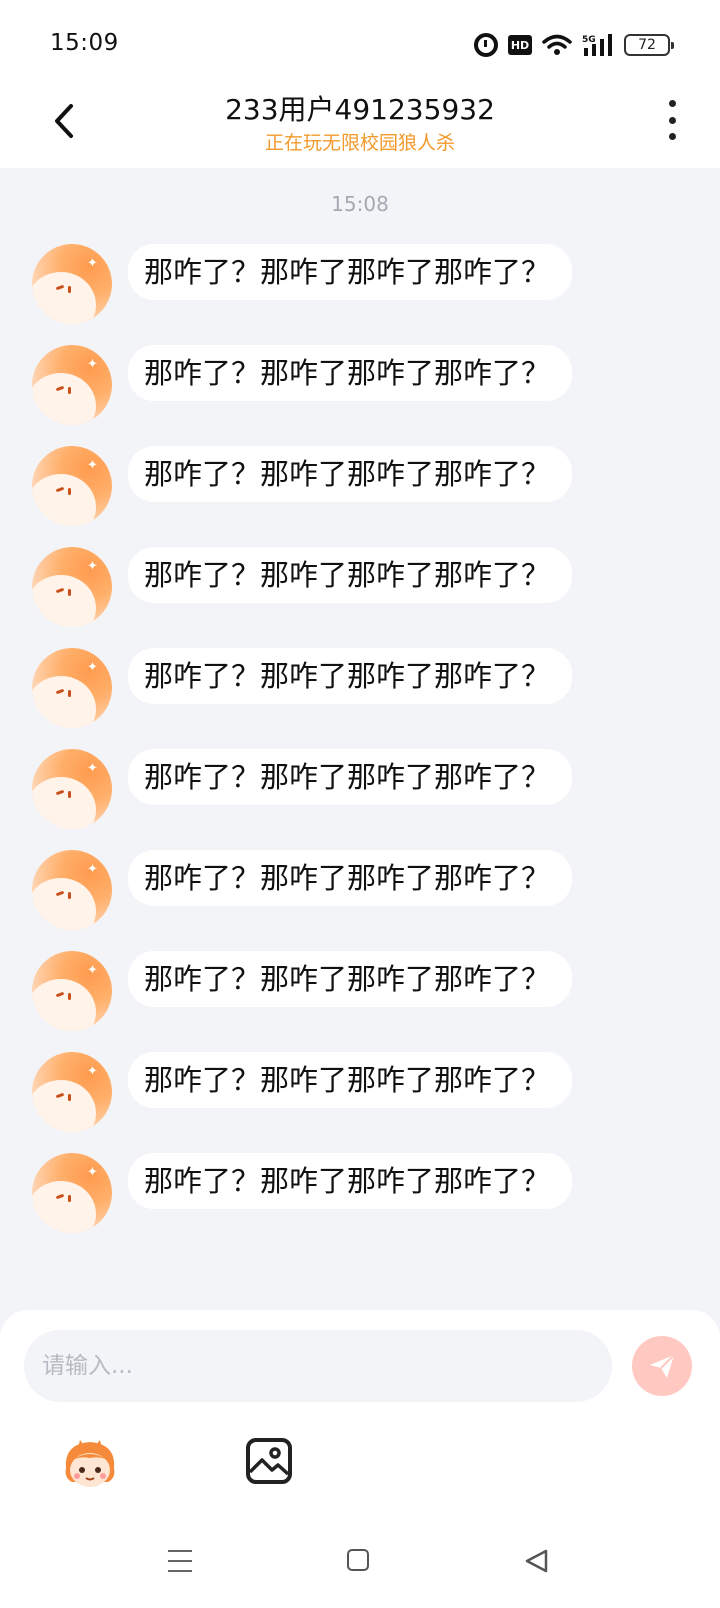 The image size is (720, 1608). I want to click on status-icons: HD 5G 72, so click(574, 45).